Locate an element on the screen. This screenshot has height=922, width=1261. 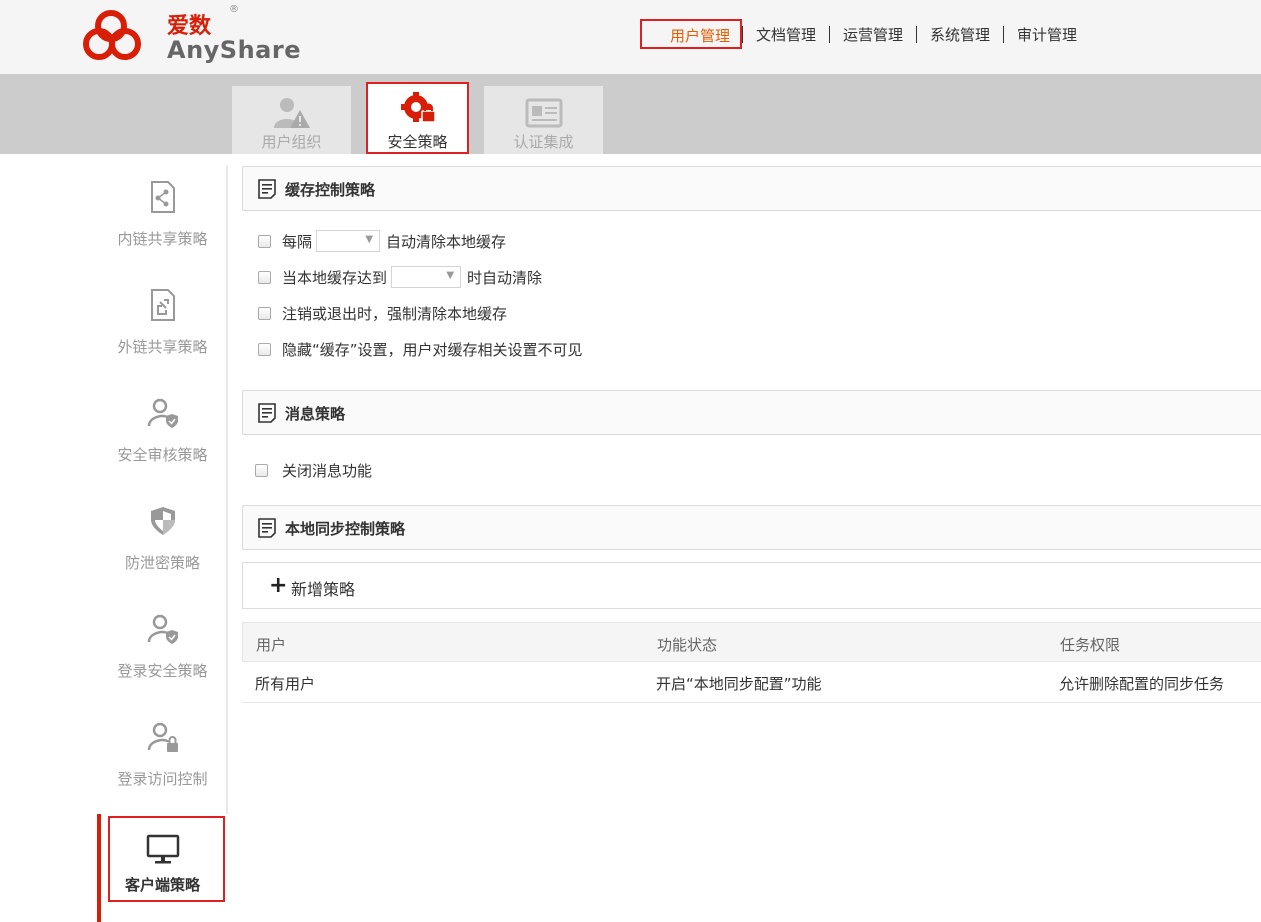
tab-user-organization: 用户组织 is located at coordinates (291, 120).